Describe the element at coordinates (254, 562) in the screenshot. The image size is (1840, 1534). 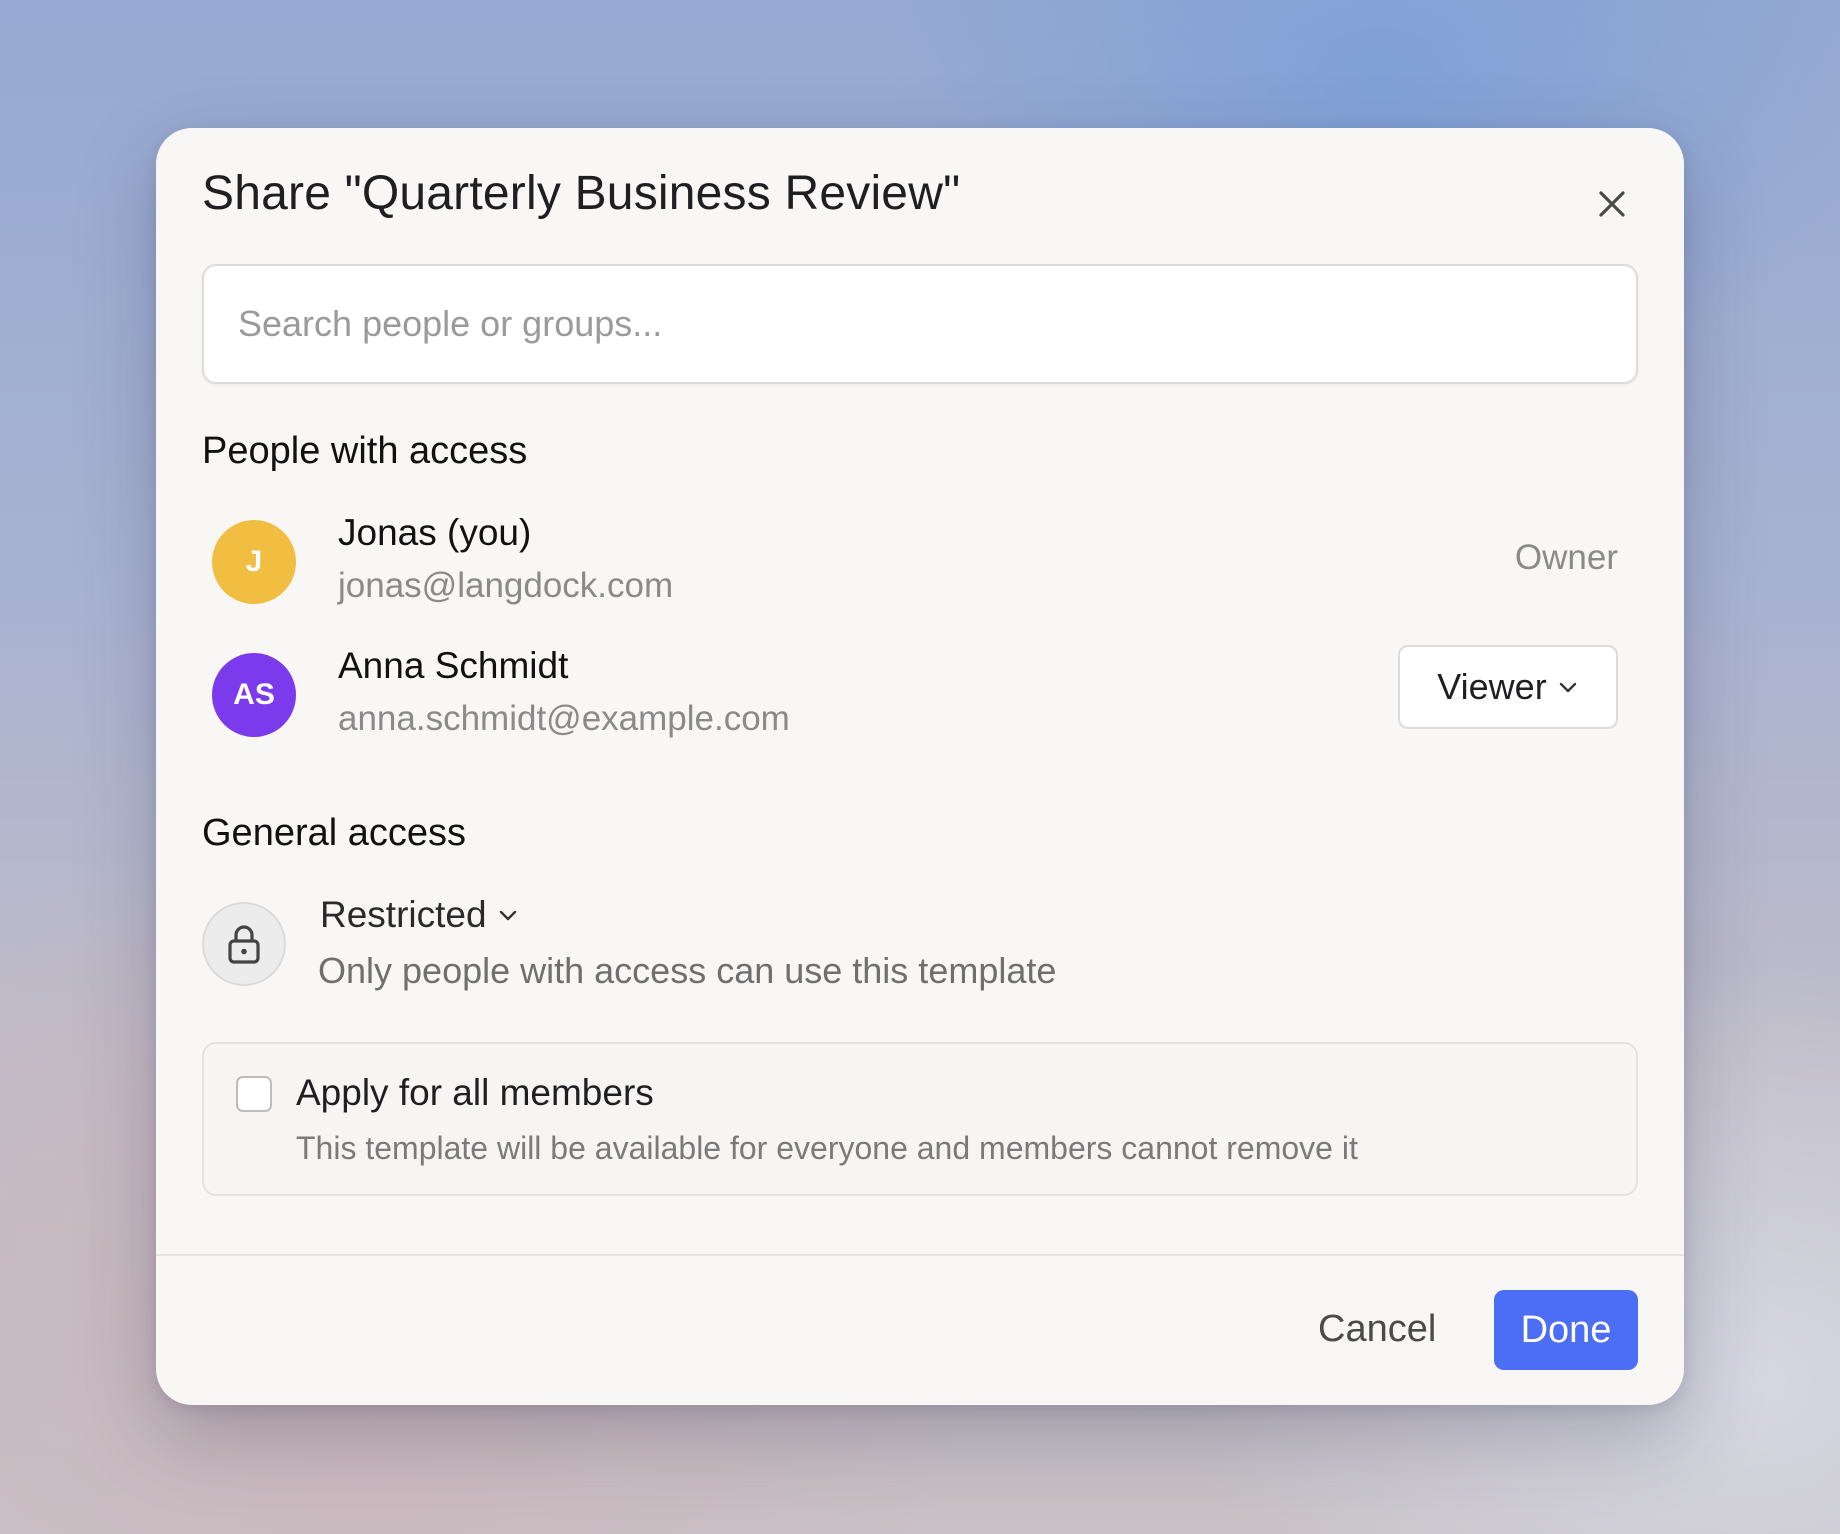
I see `avatar: J` at that location.